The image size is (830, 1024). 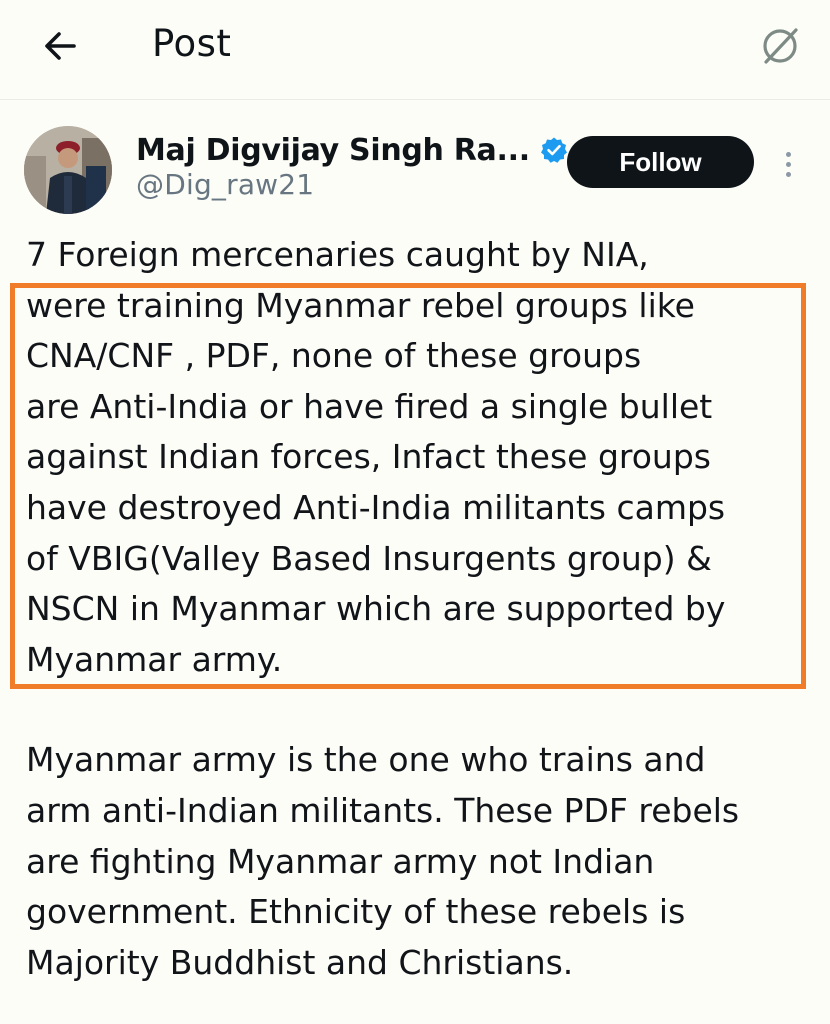 I want to click on top-bar: Post, so click(x=415, y=50).